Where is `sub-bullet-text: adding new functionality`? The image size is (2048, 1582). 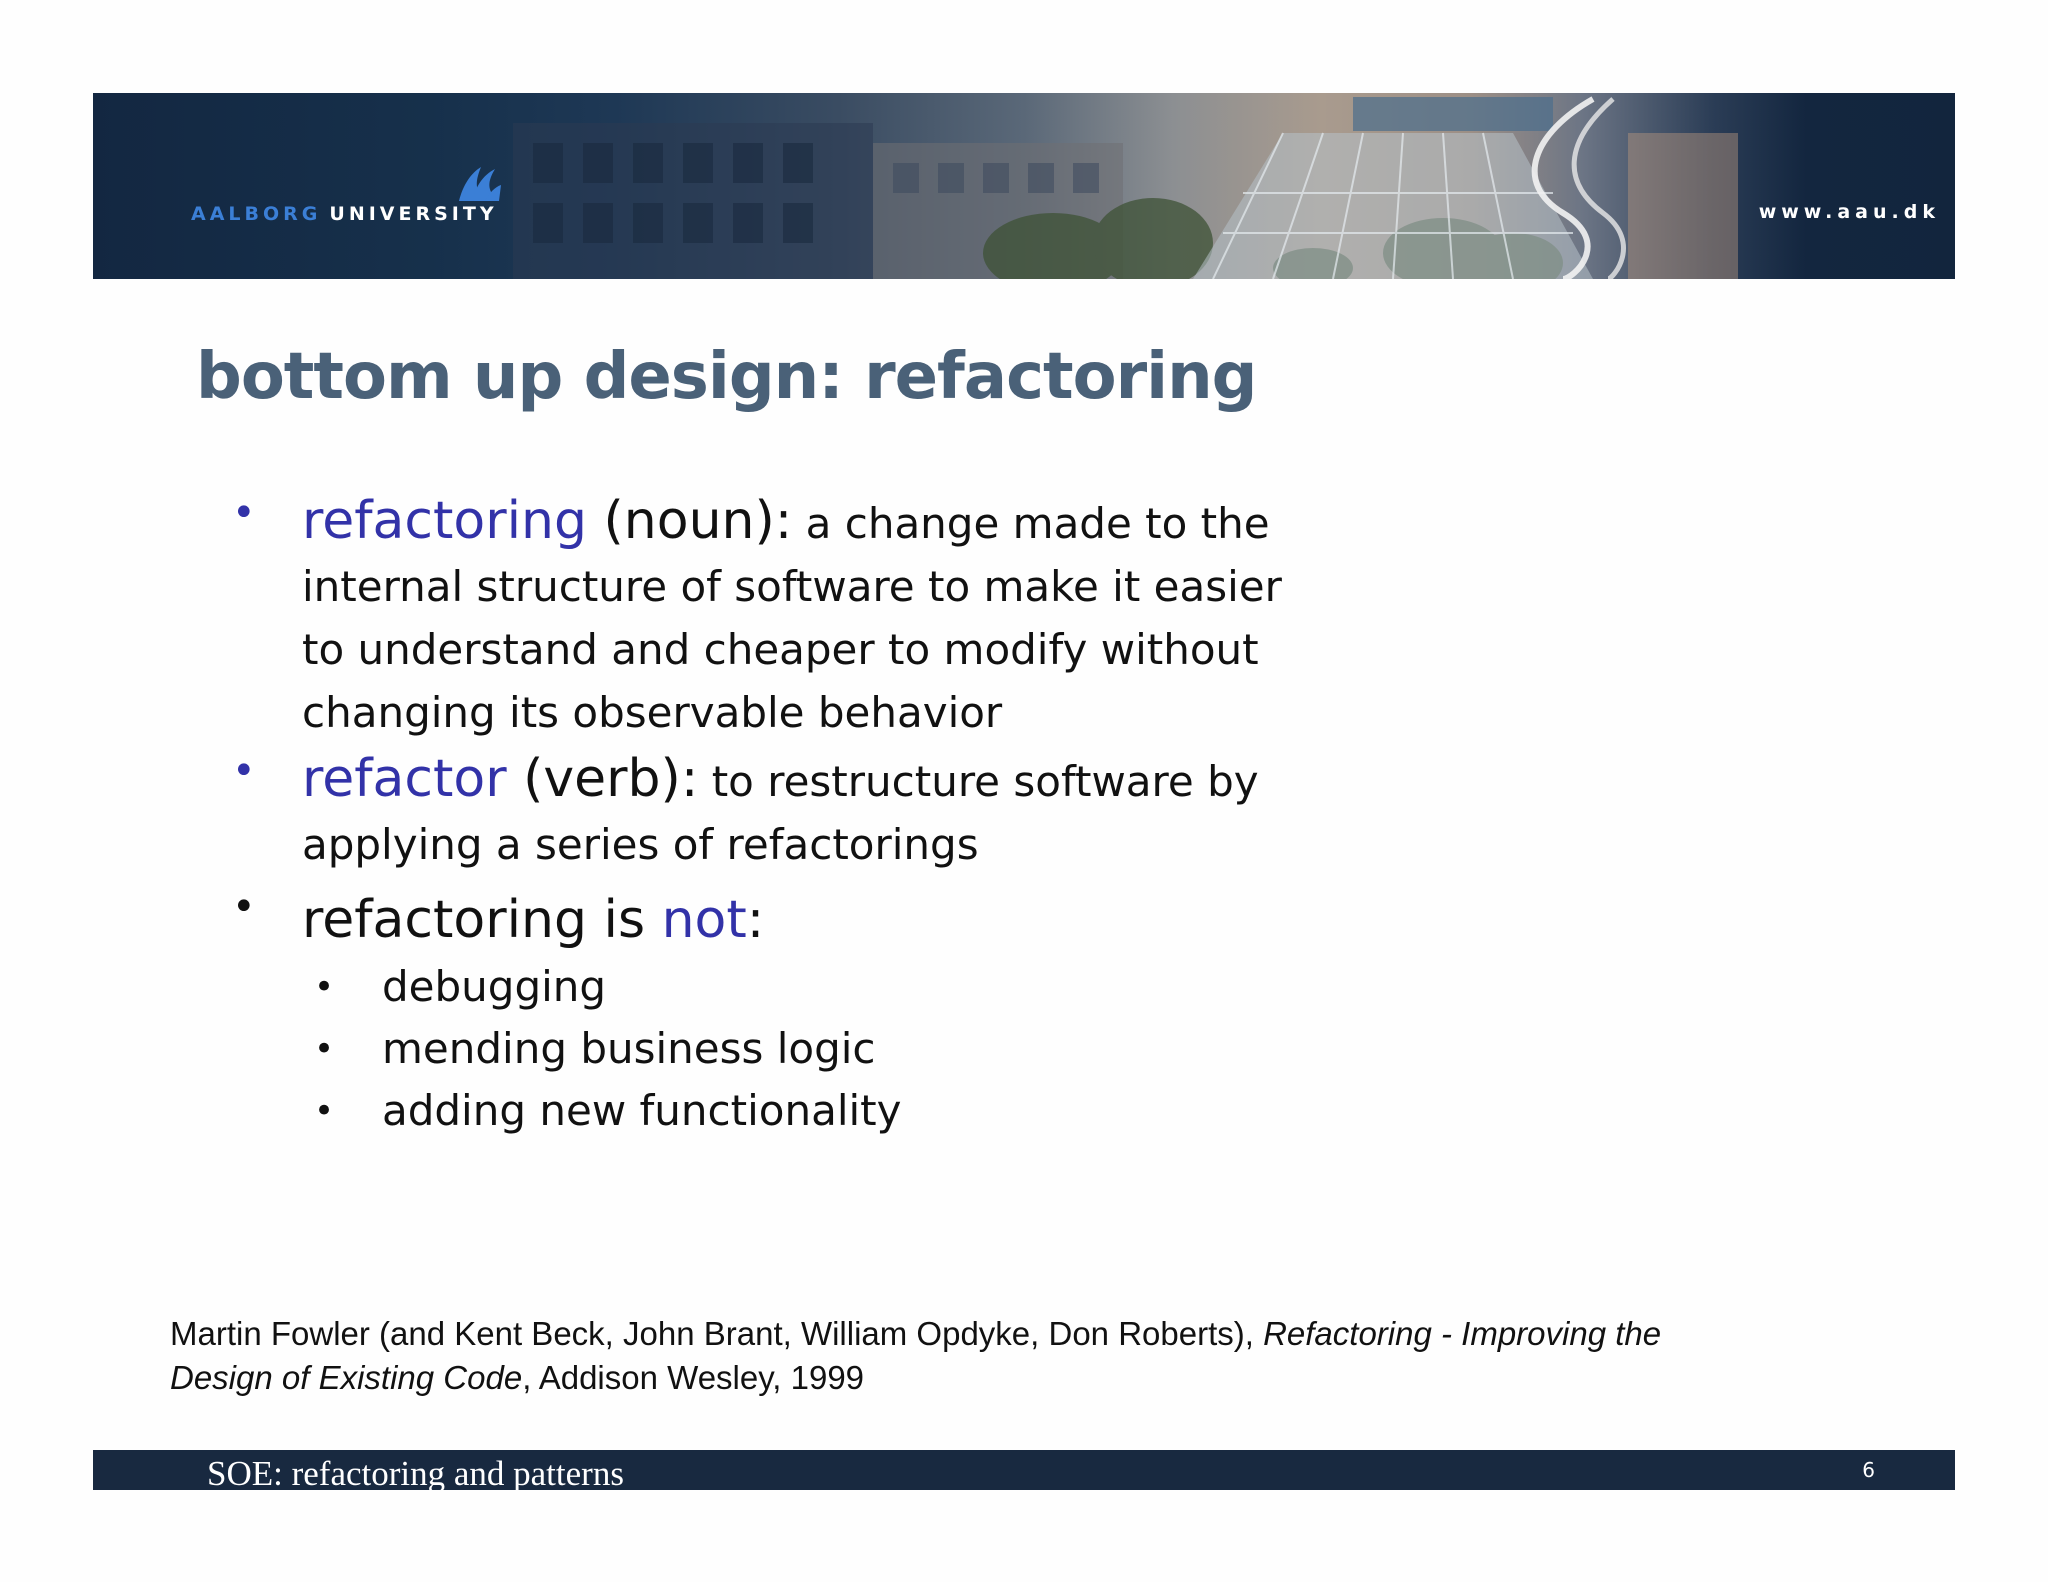
sub-bullet-text: adding new functionality is located at coordinates (642, 1110).